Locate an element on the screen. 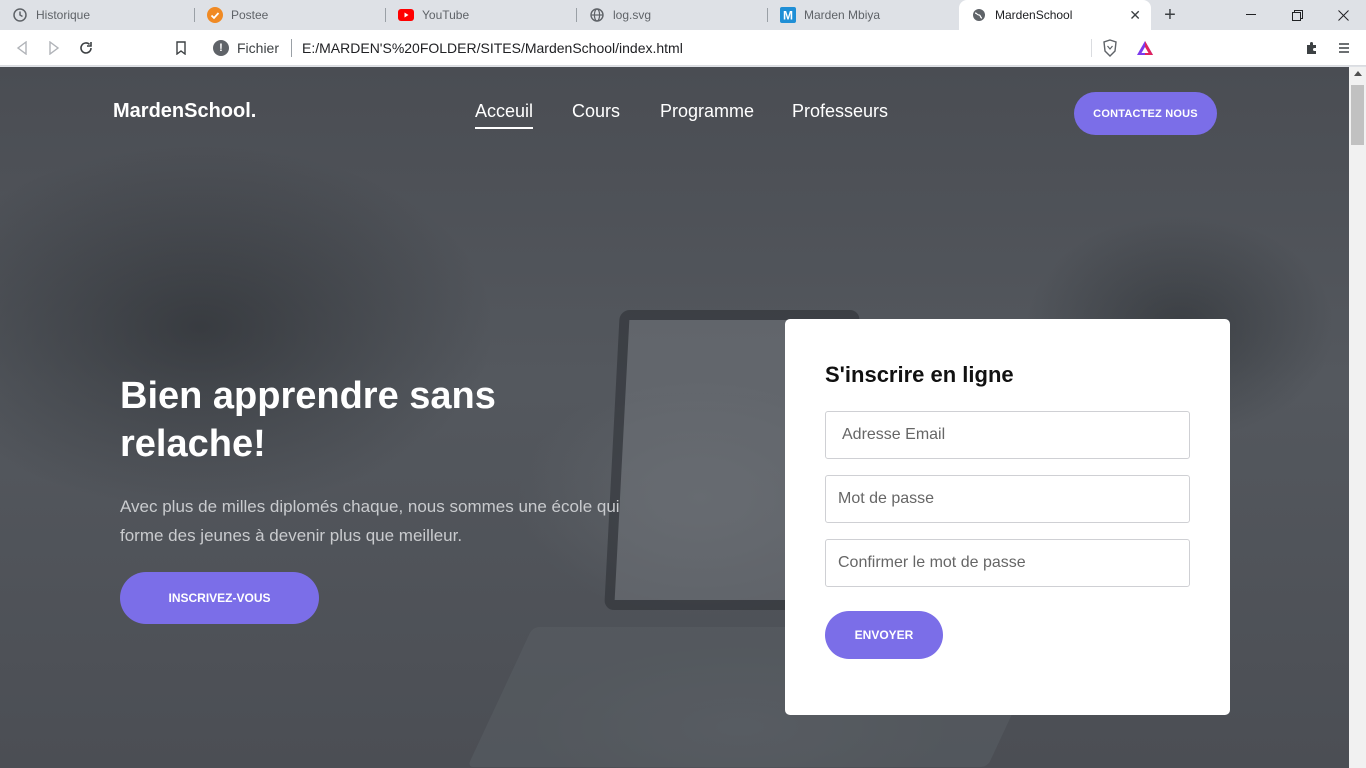  tab-history: Historique is located at coordinates (97, 15).